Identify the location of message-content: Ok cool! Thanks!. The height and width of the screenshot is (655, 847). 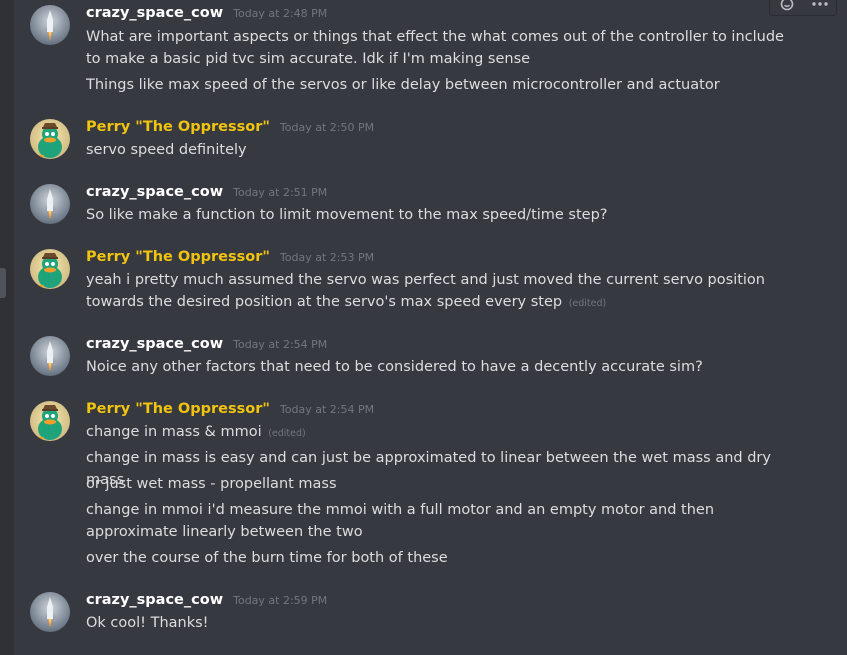
(444, 623).